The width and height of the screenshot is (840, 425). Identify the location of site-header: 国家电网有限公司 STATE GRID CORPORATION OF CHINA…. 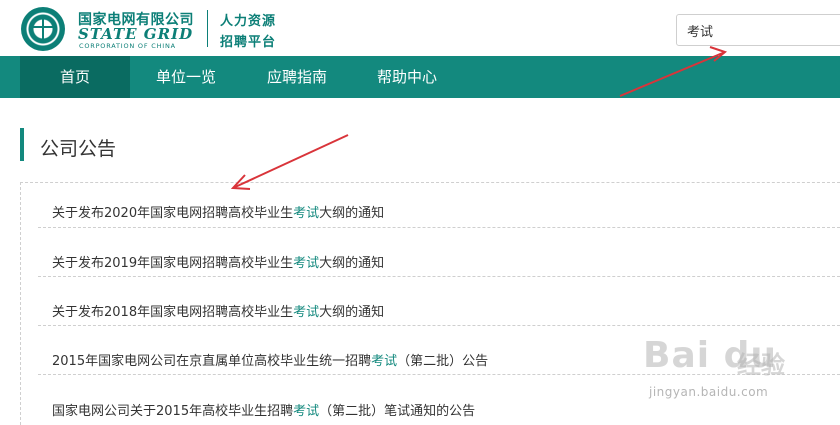
(420, 28).